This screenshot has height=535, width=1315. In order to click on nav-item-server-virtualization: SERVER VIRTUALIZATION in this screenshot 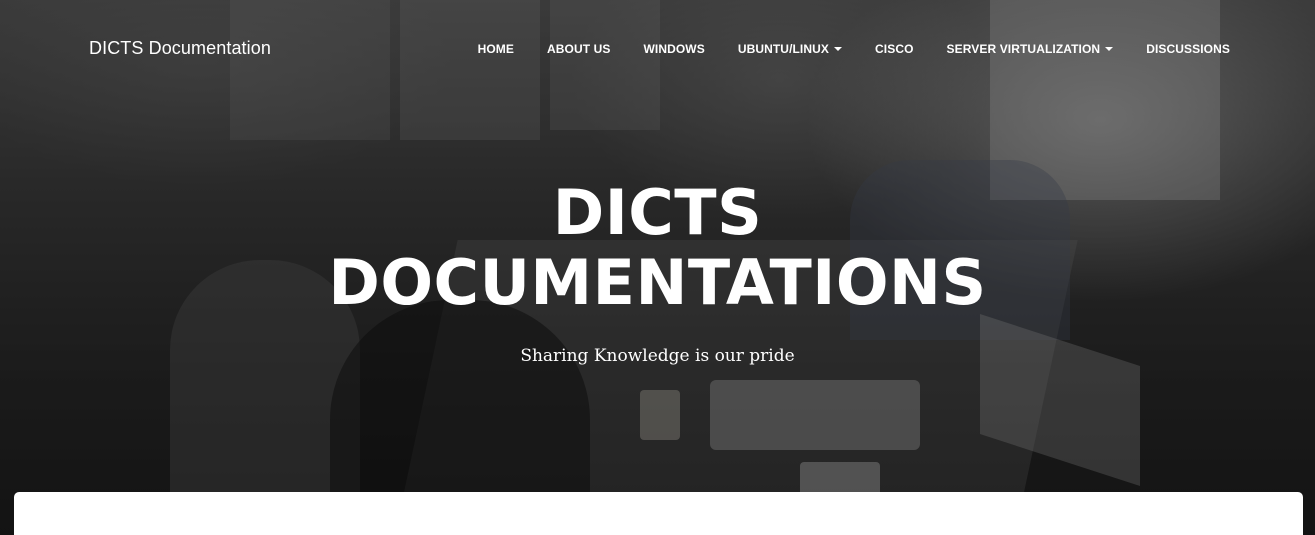, I will do `click(1030, 49)`.